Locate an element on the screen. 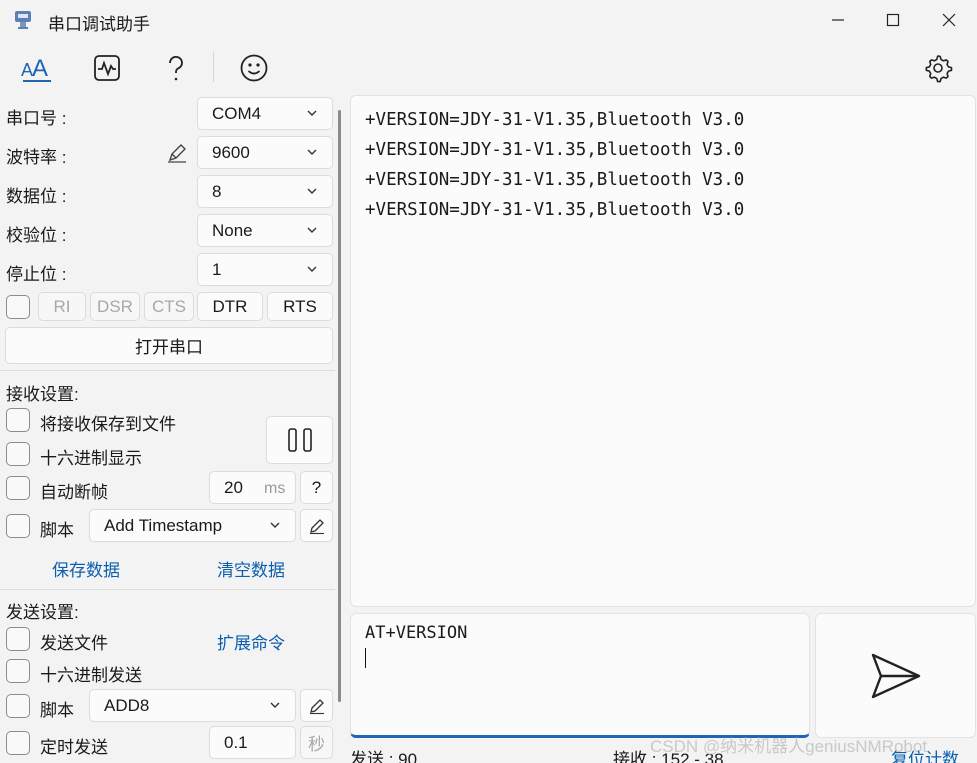 This screenshot has width=977, height=763. baud-label: 波特率 : is located at coordinates (36, 157).